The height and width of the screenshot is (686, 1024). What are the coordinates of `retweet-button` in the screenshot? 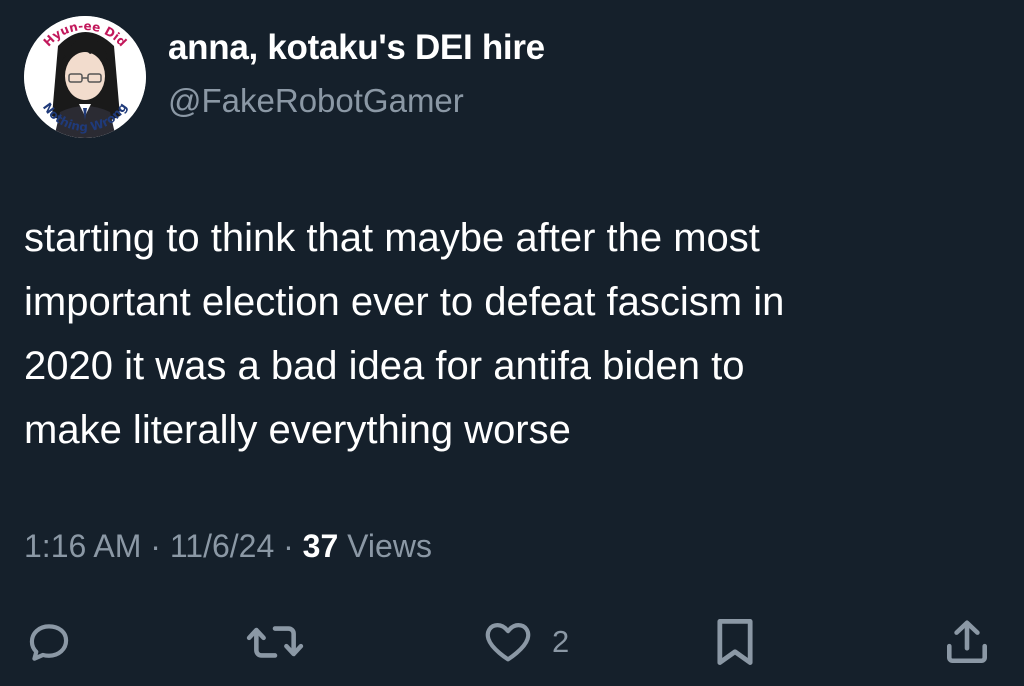 It's located at (275, 642).